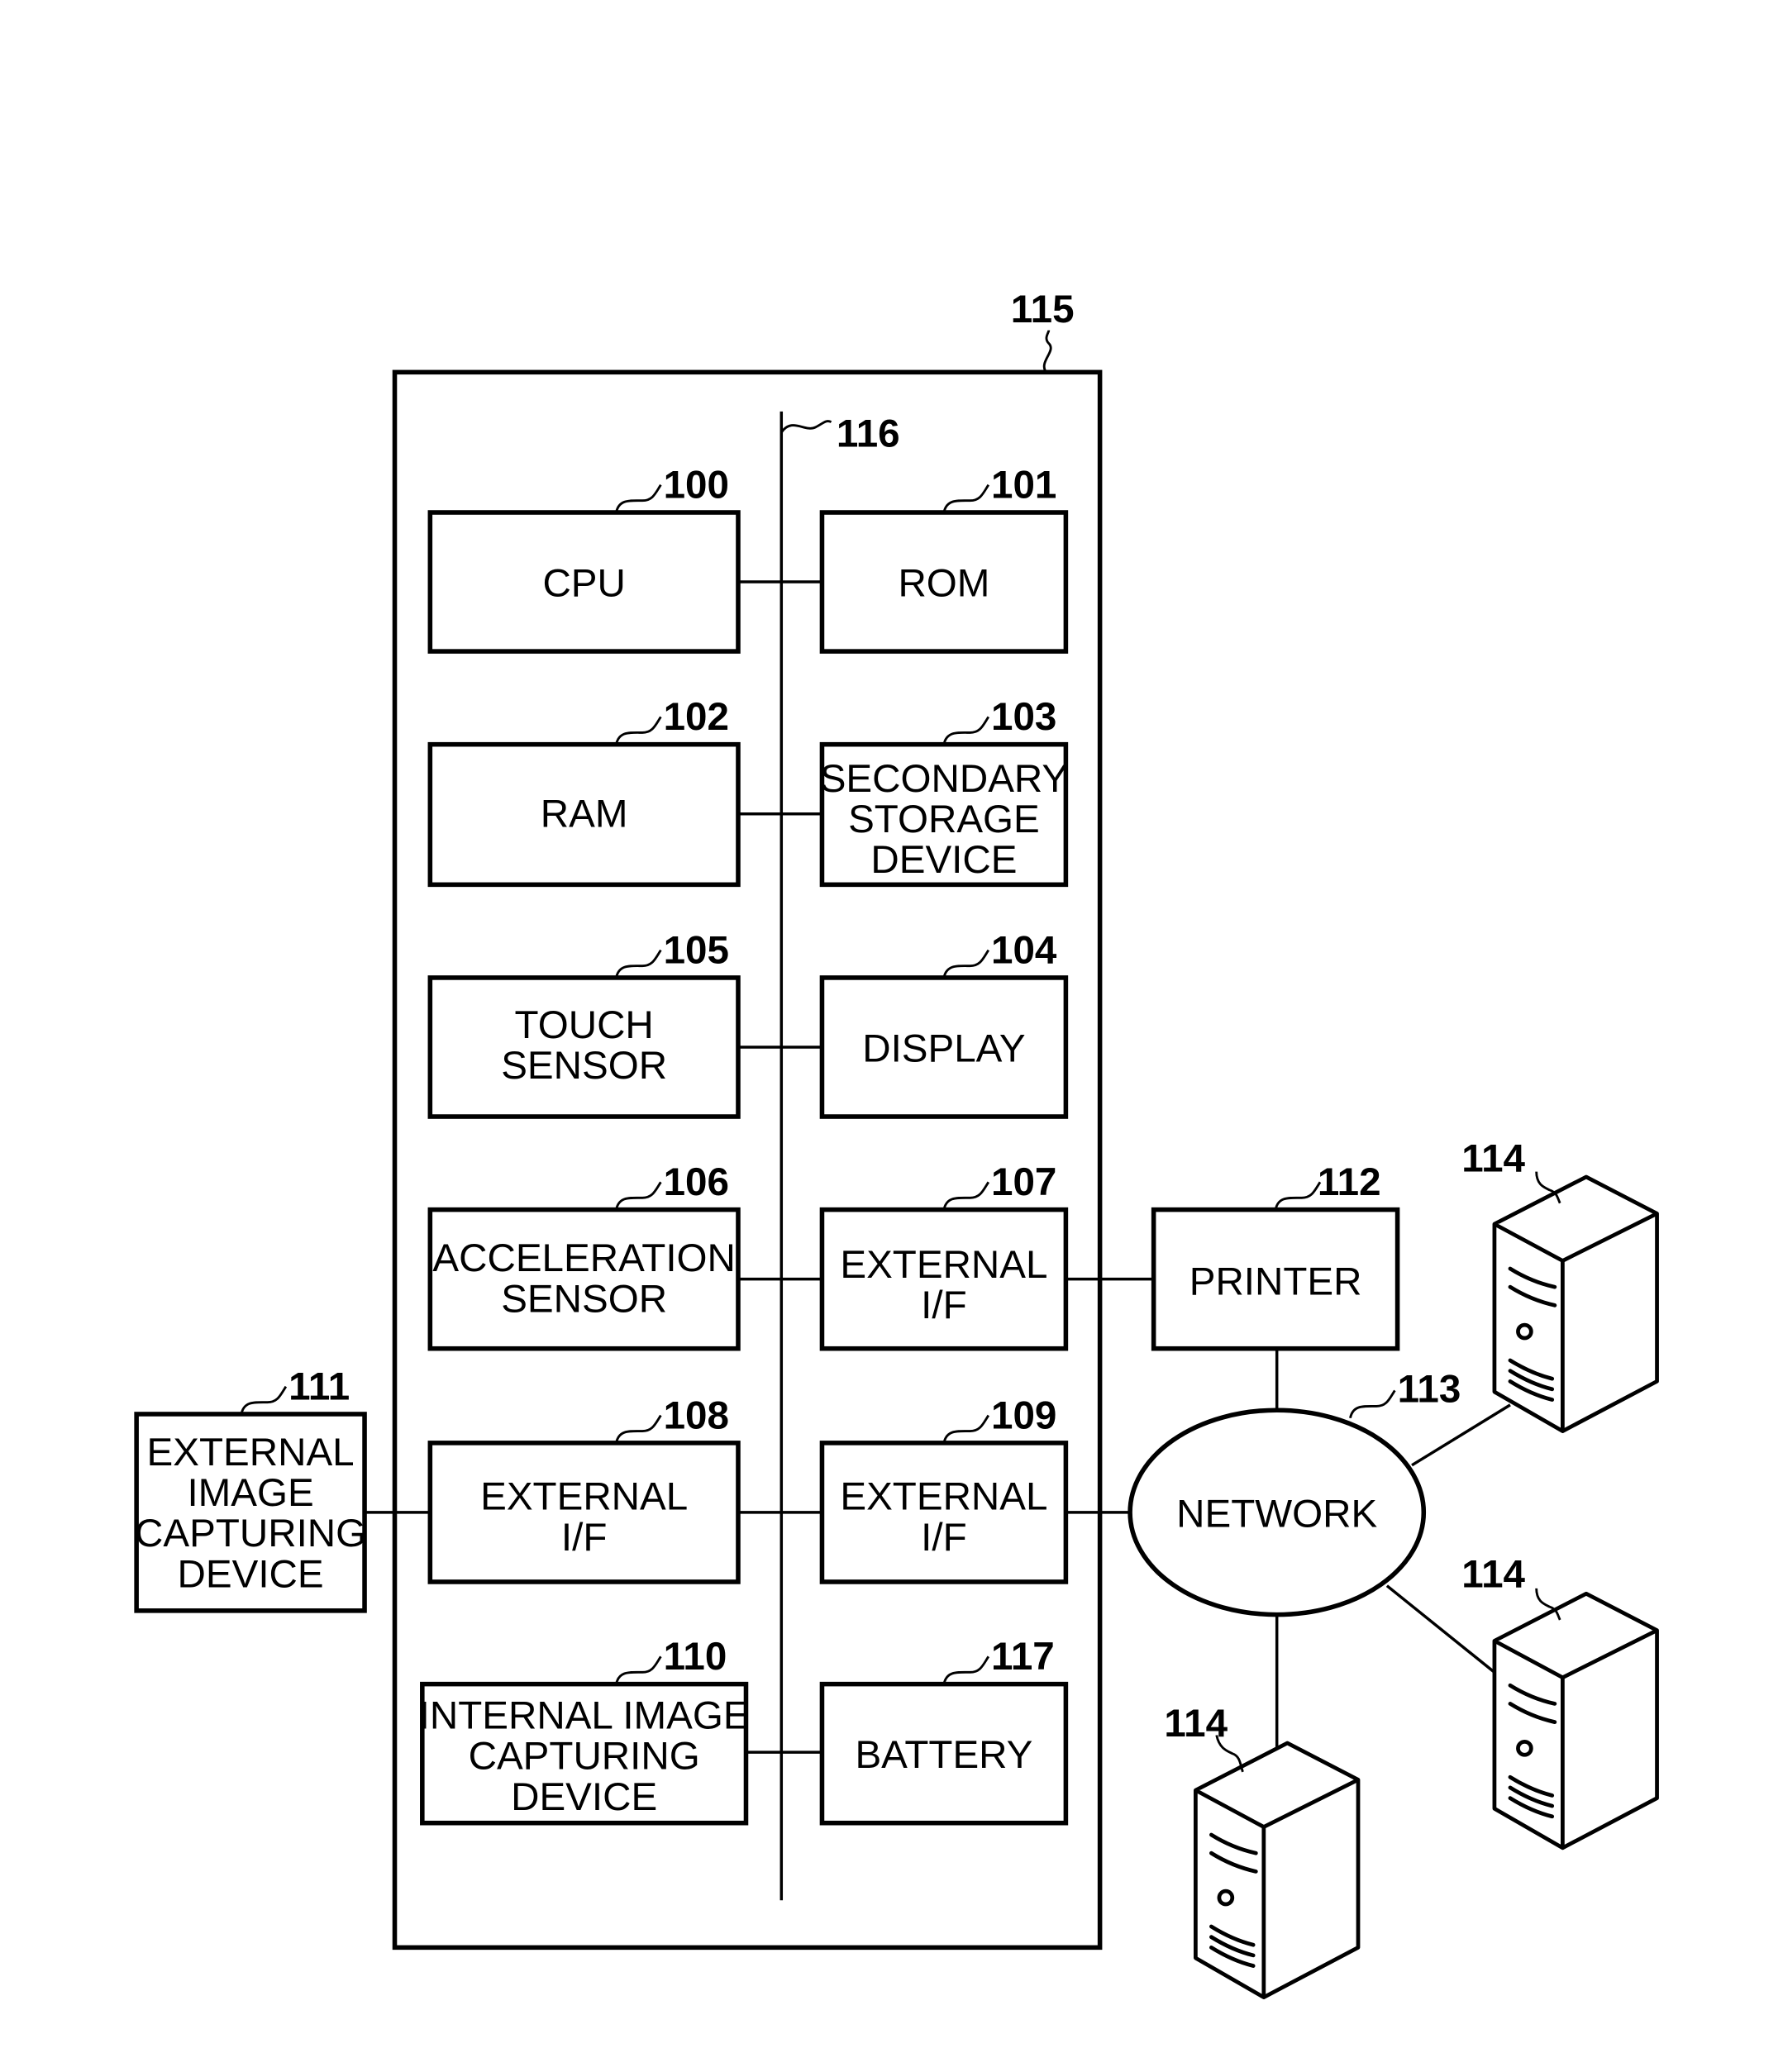 This screenshot has height=2072, width=1783. Describe the element at coordinates (1275, 1255) in the screenshot. I see `printer: 112 PRINTER` at that location.